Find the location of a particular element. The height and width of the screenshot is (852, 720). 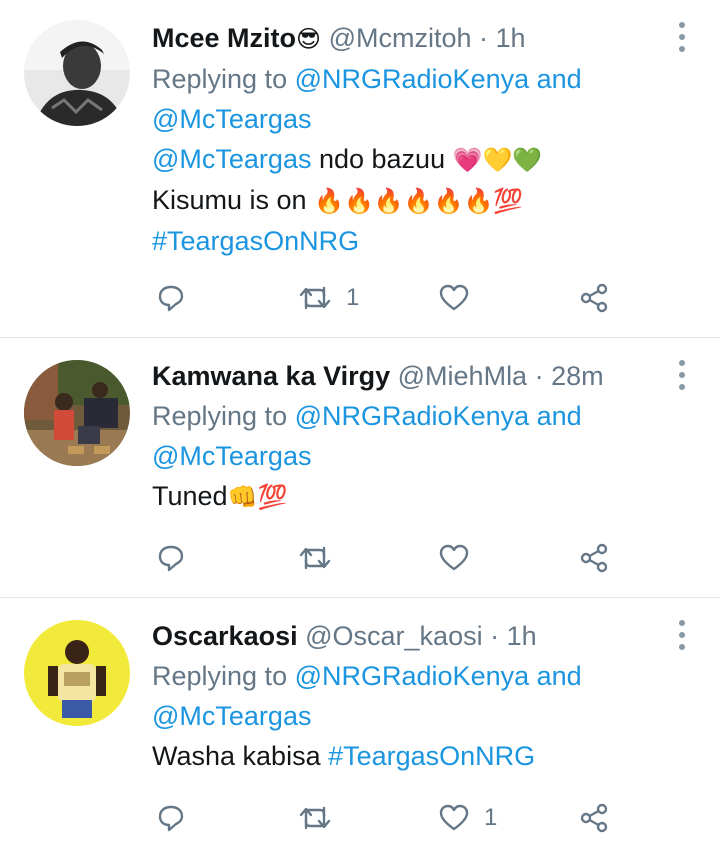

sunglasses-emoji: 😎 is located at coordinates (309, 39).